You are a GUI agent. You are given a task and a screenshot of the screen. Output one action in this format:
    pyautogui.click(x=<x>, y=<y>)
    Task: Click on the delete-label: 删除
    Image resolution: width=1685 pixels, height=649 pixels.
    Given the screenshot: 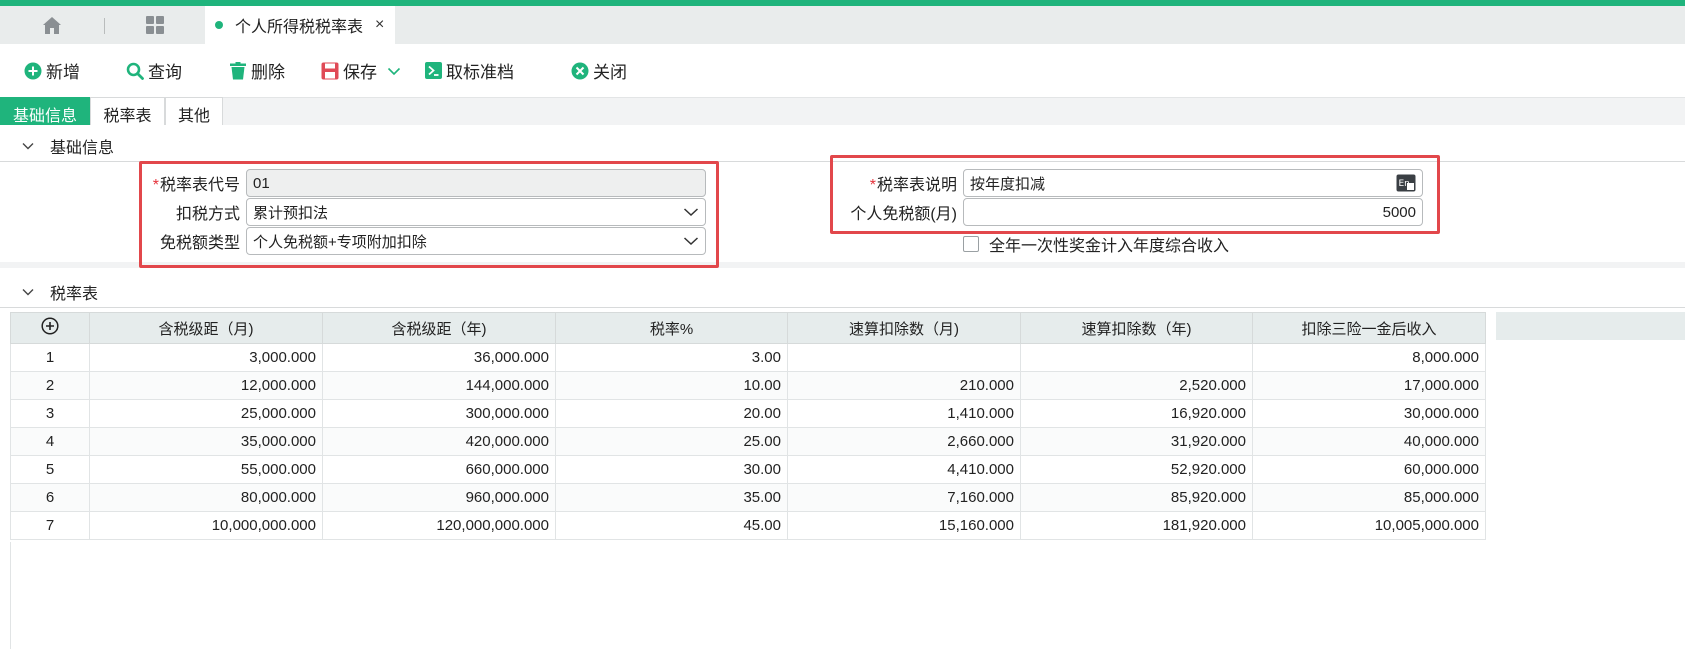 What is the action you would take?
    pyautogui.click(x=268, y=72)
    